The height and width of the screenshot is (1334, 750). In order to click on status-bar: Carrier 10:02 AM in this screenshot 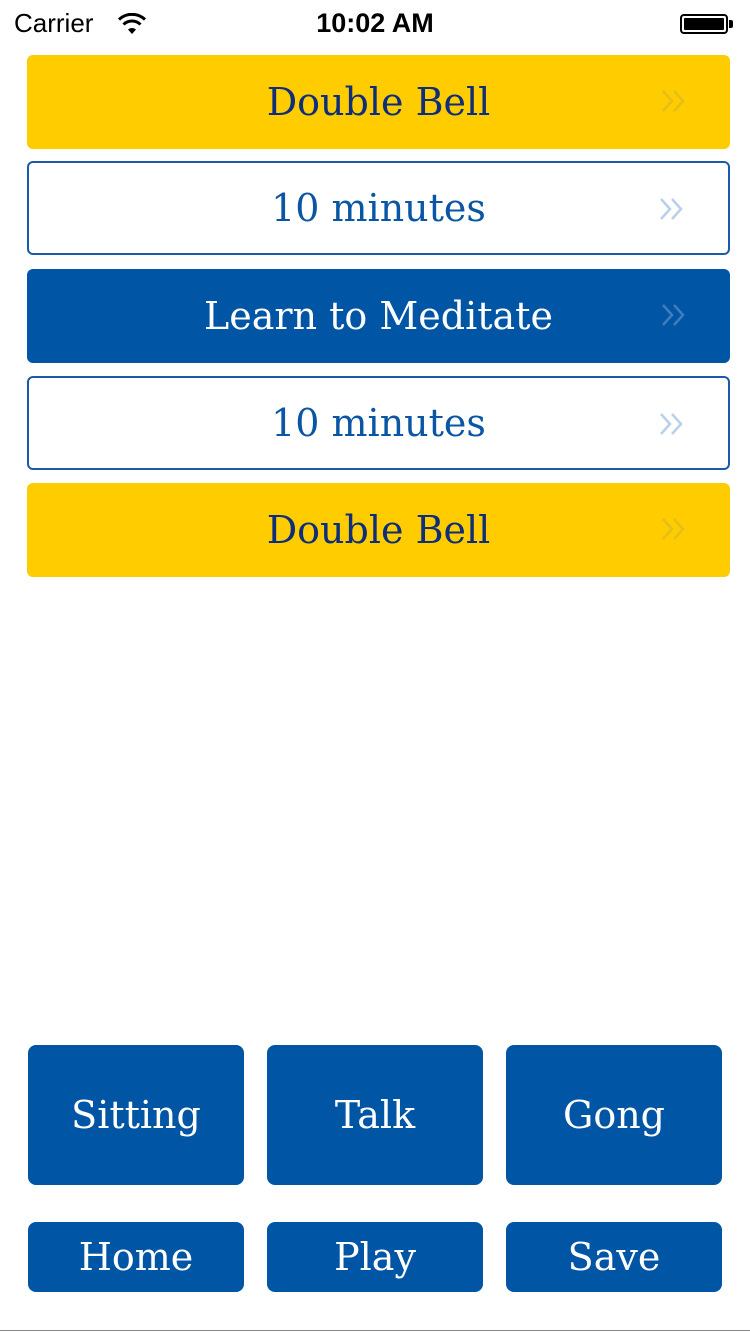, I will do `click(375, 23)`.